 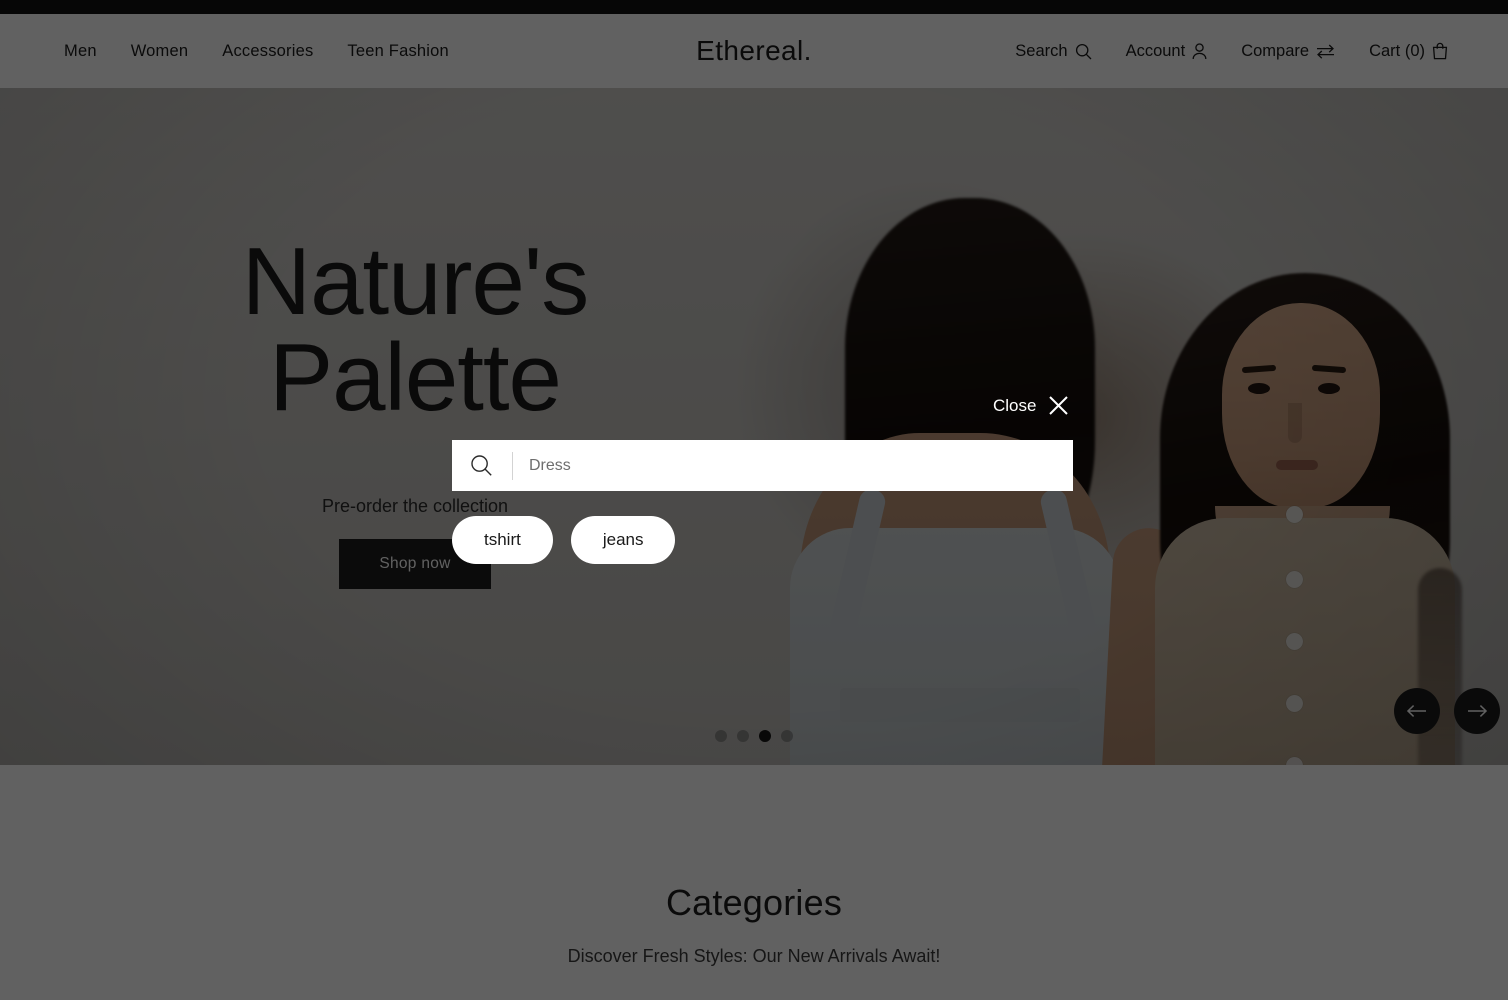 I want to click on close-search-label: Close, so click(x=1015, y=405).